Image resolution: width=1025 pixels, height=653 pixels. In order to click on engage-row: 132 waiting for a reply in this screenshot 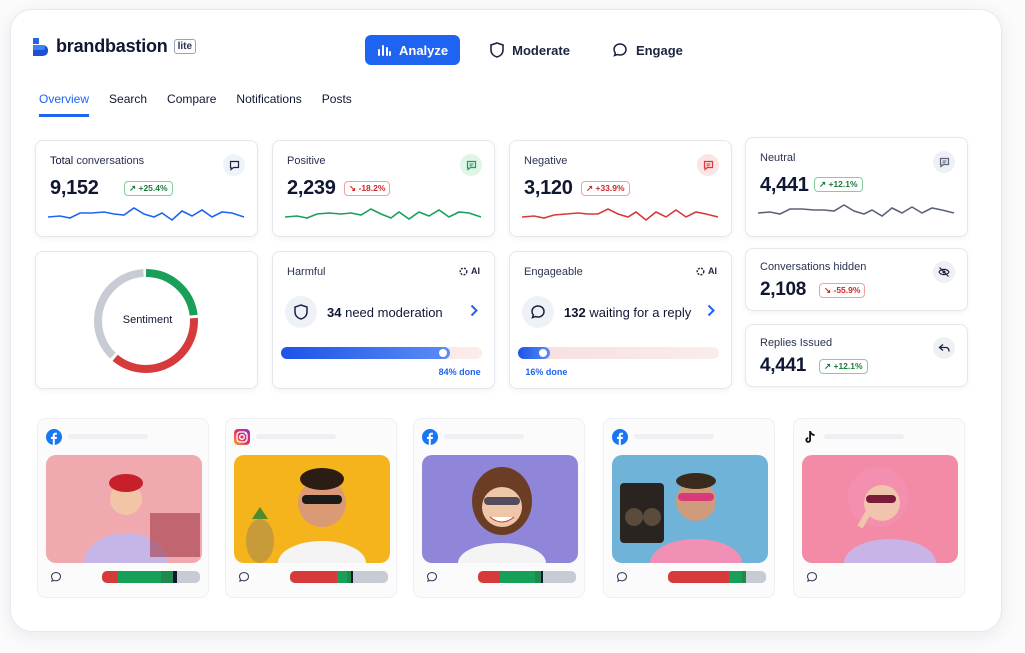, I will do `click(606, 312)`.